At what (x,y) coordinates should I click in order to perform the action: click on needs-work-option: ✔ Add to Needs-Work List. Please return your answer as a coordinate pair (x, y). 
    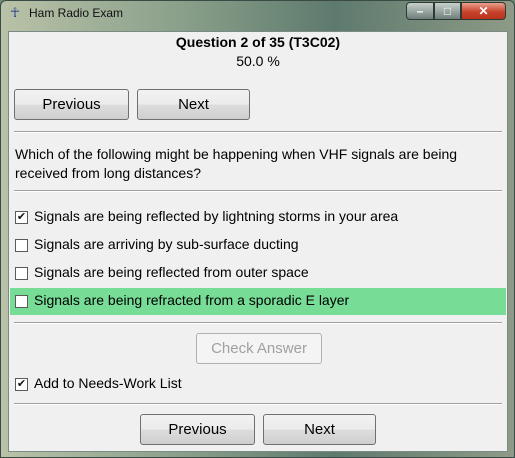
    Looking at the image, I should click on (258, 384).